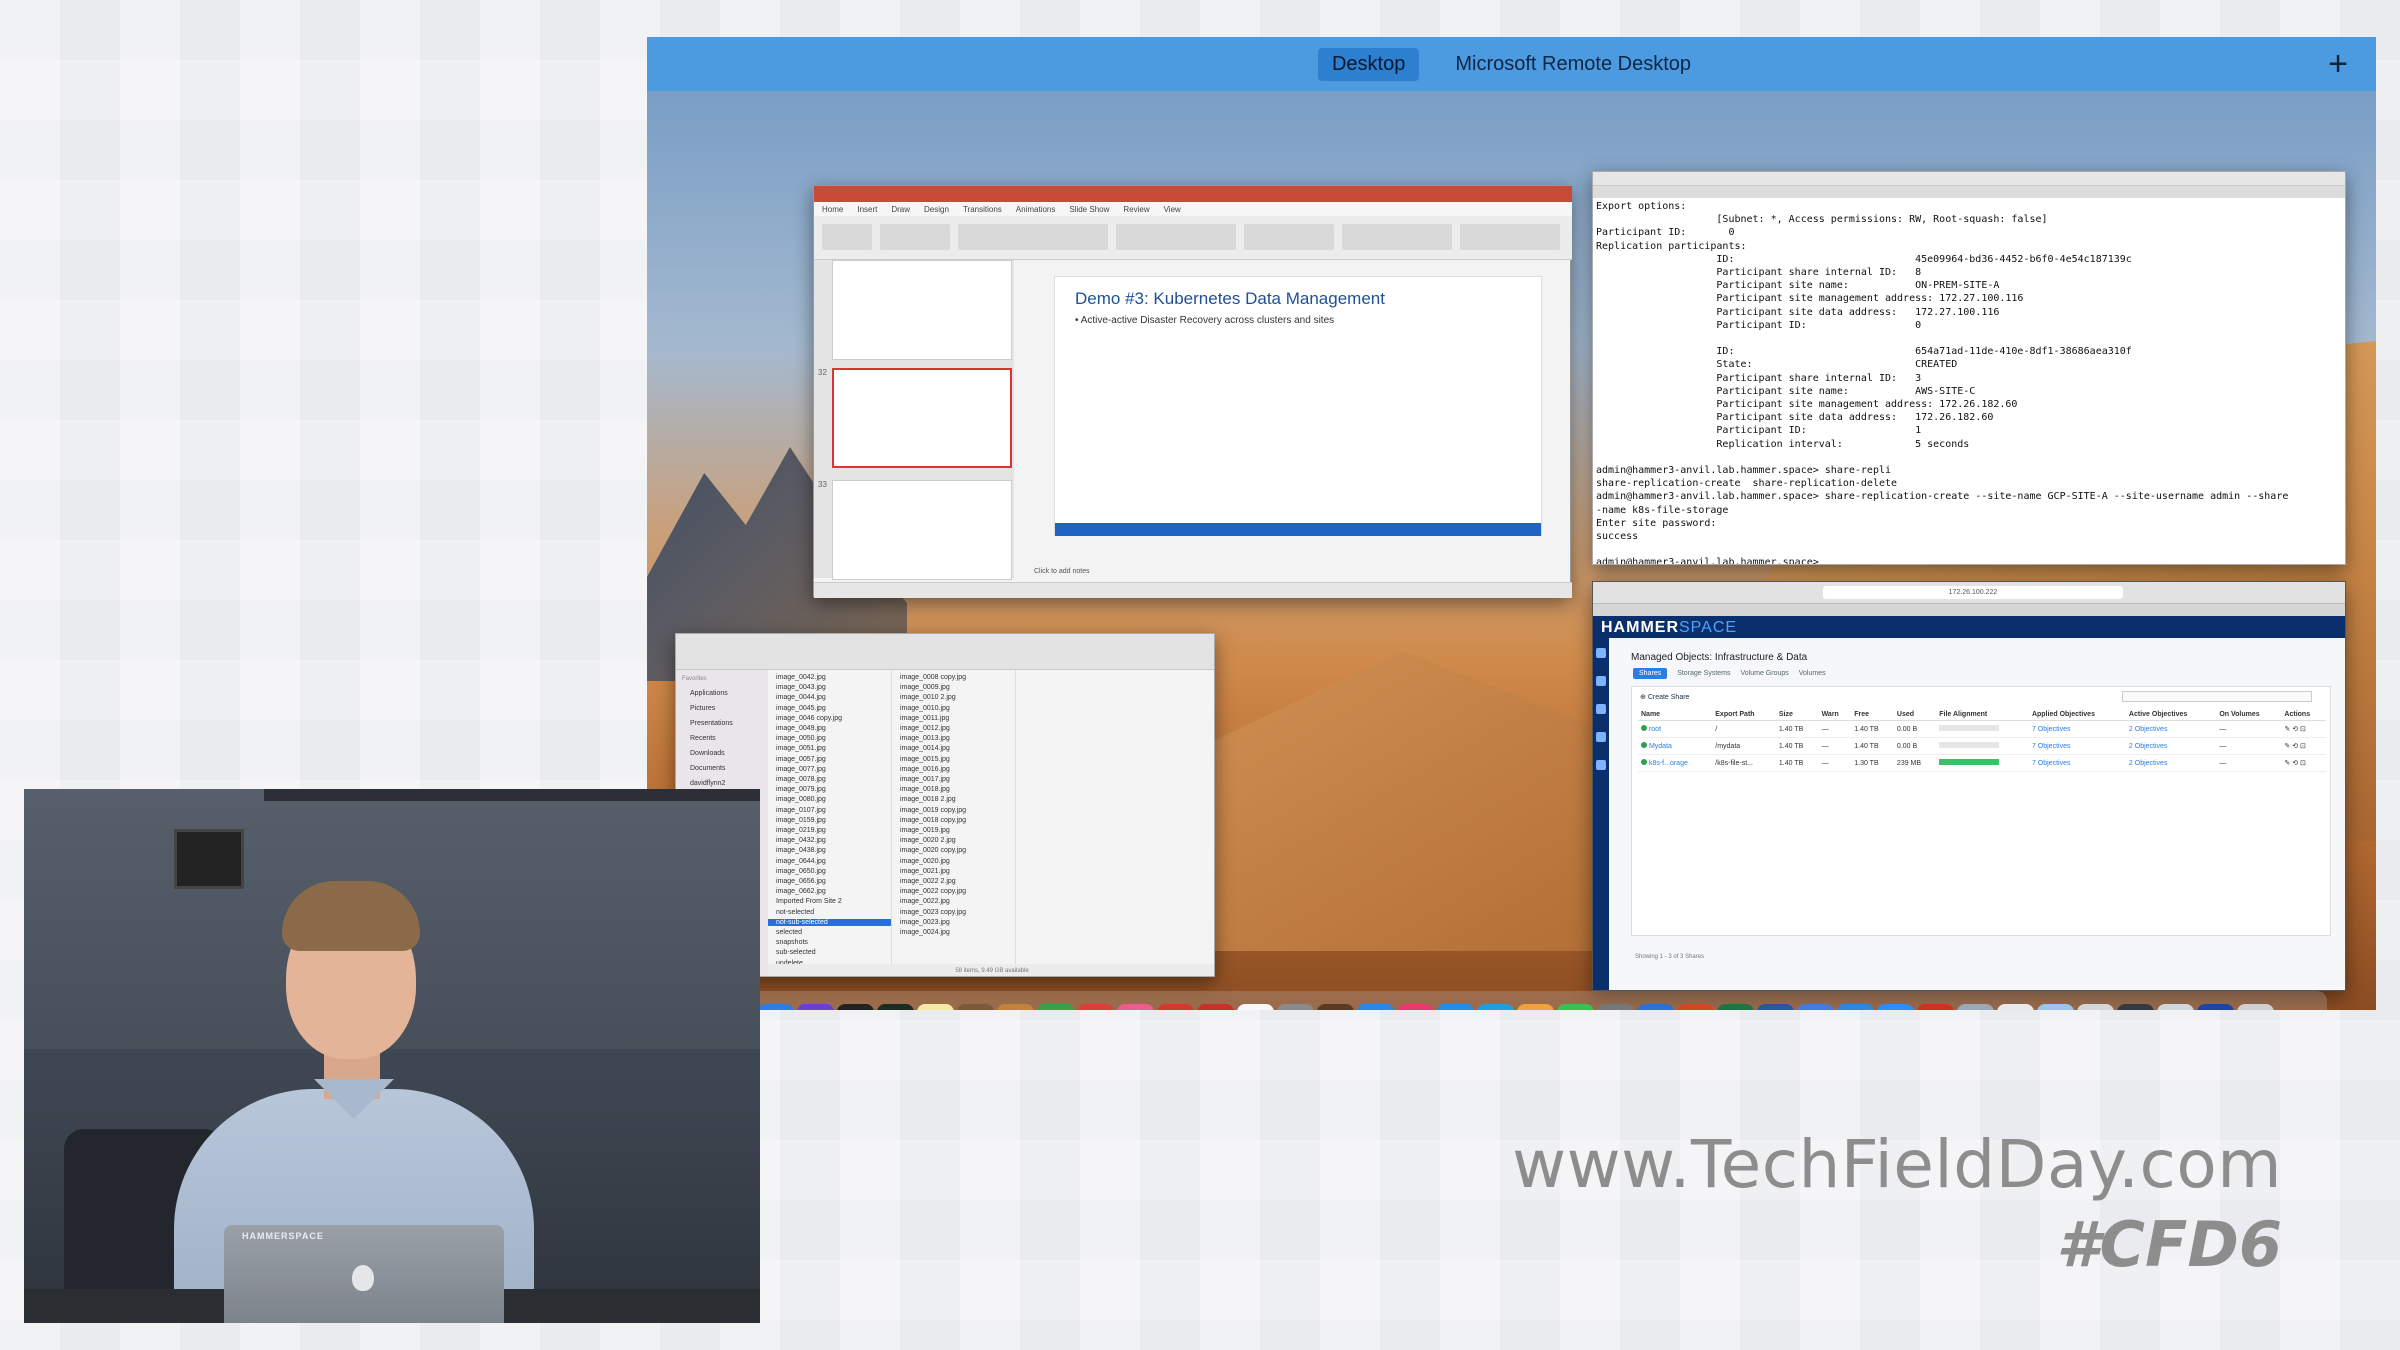  Describe the element at coordinates (2055, 1006) in the screenshot. I see `folder-icon` at that location.